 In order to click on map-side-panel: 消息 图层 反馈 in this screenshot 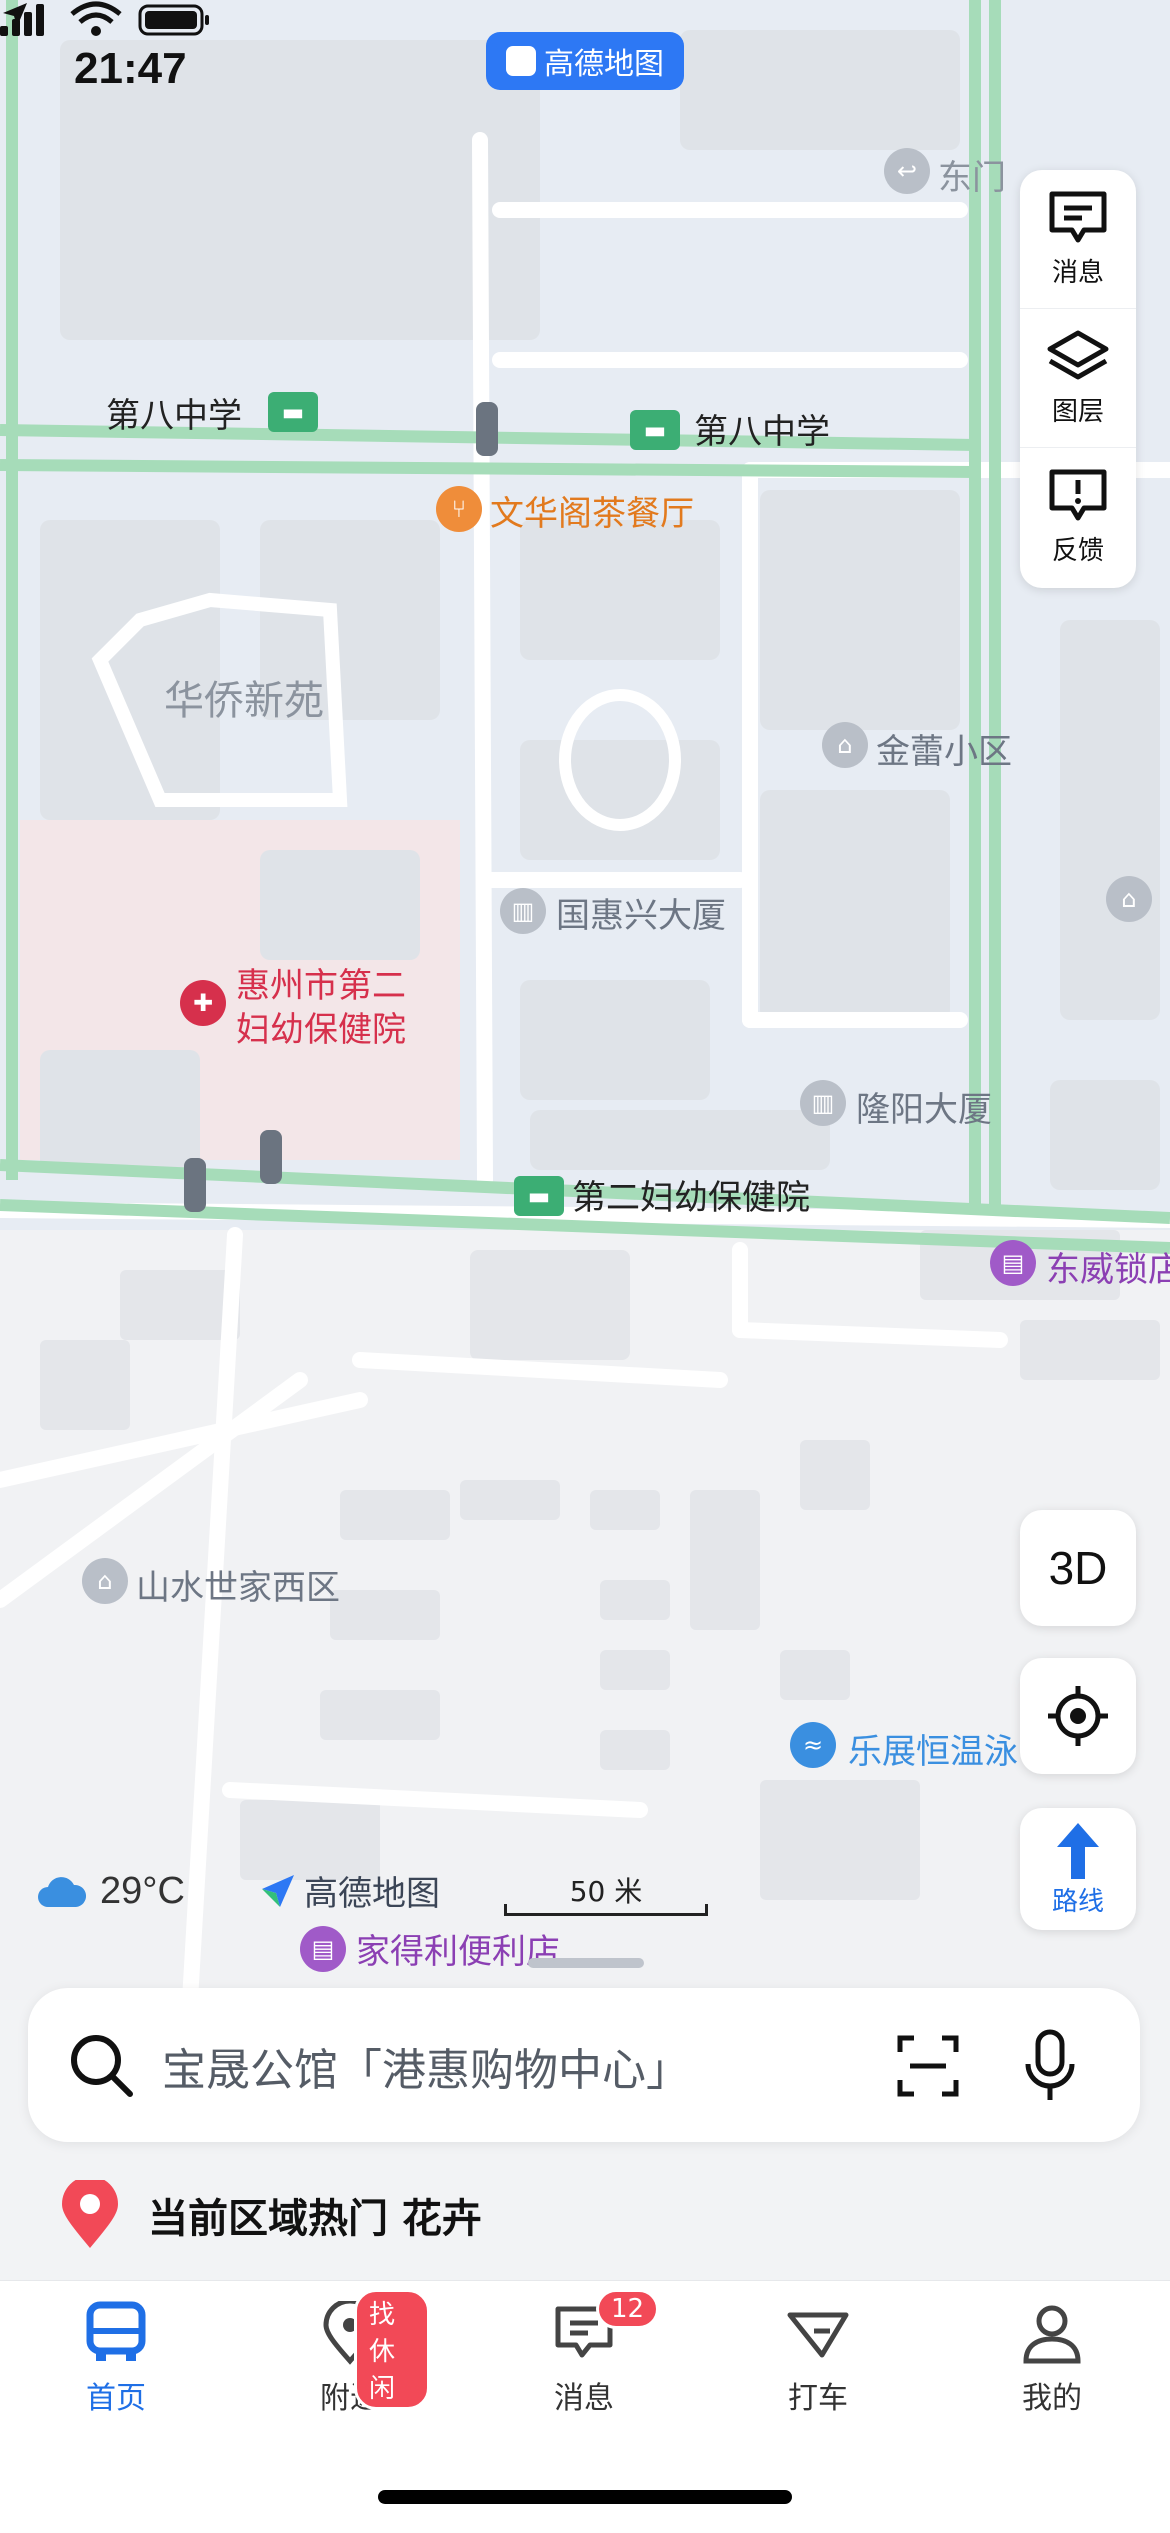, I will do `click(1078, 379)`.